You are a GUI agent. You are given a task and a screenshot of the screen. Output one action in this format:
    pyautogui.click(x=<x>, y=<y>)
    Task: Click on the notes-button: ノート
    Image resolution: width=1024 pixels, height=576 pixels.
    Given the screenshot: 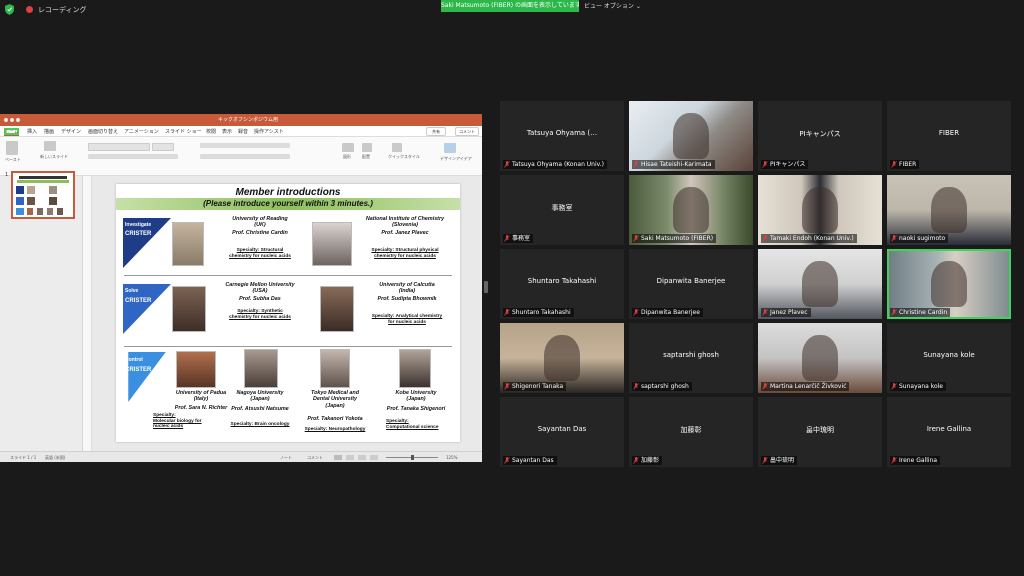 What is the action you would take?
    pyautogui.click(x=286, y=458)
    